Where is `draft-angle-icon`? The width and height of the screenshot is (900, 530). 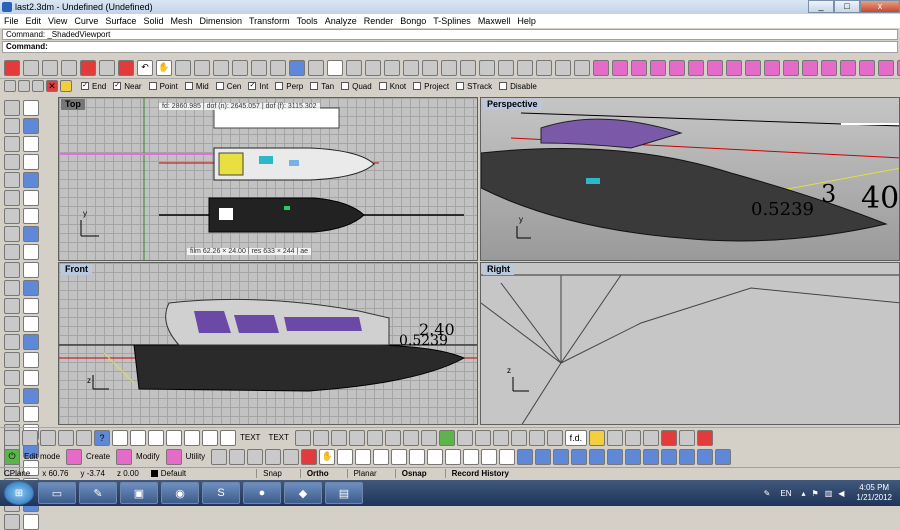 draft-angle-icon is located at coordinates (554, 437).